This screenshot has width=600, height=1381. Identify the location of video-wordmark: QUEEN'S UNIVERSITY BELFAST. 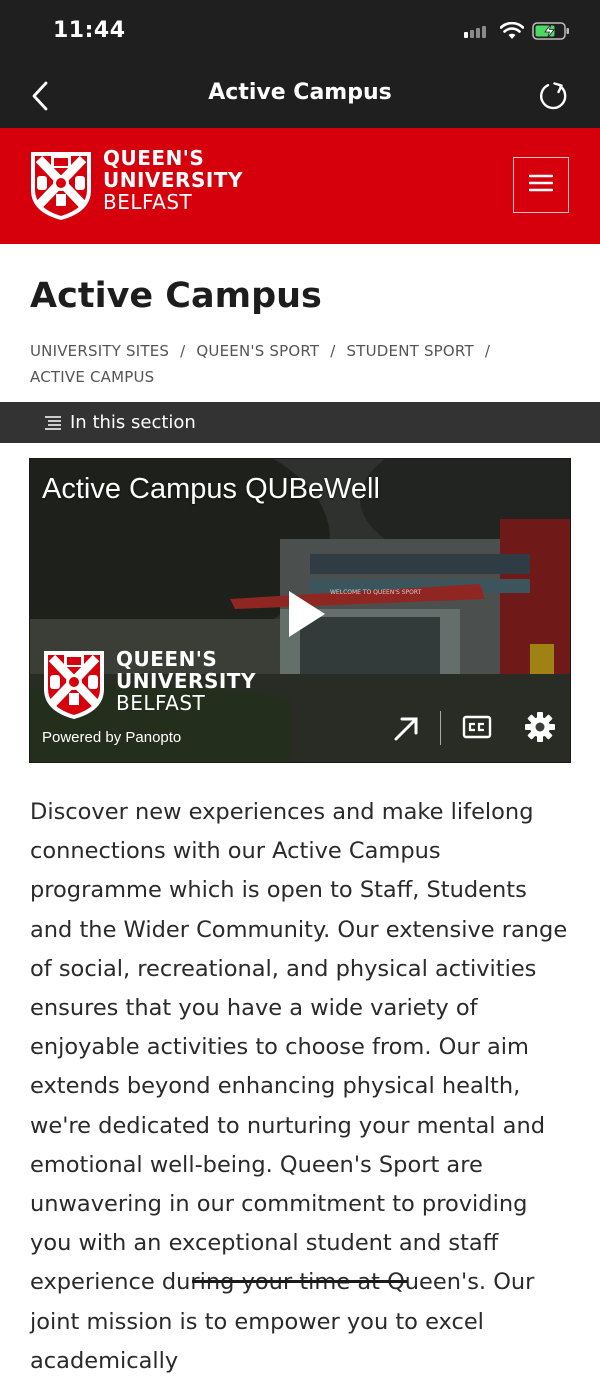
(186, 681).